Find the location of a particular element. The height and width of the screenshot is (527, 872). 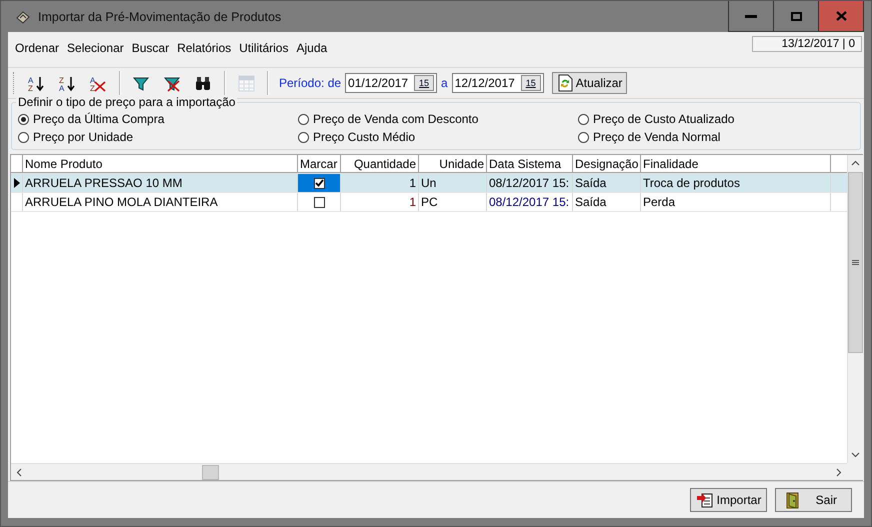

sort-descending-button: Z A is located at coordinates (67, 83).